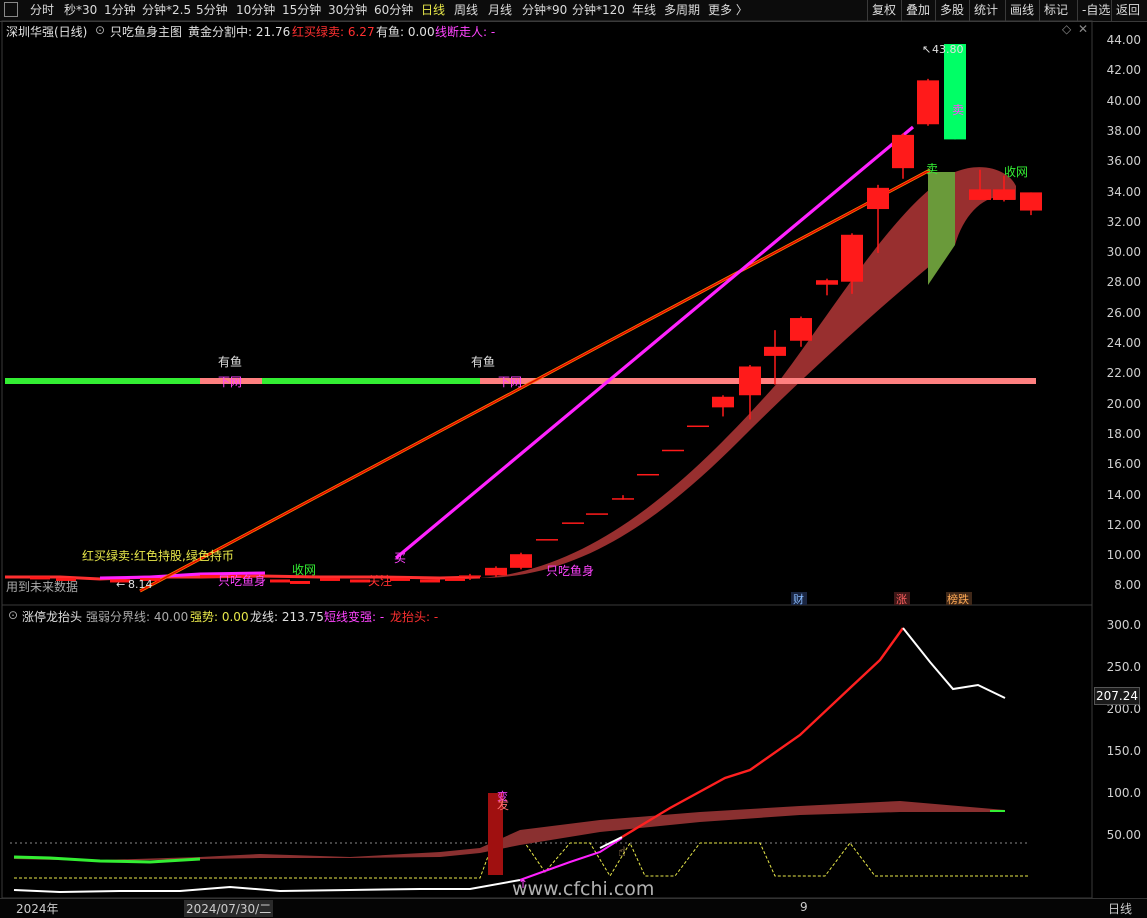  I want to click on dragon-white-line, so click(954, 663).